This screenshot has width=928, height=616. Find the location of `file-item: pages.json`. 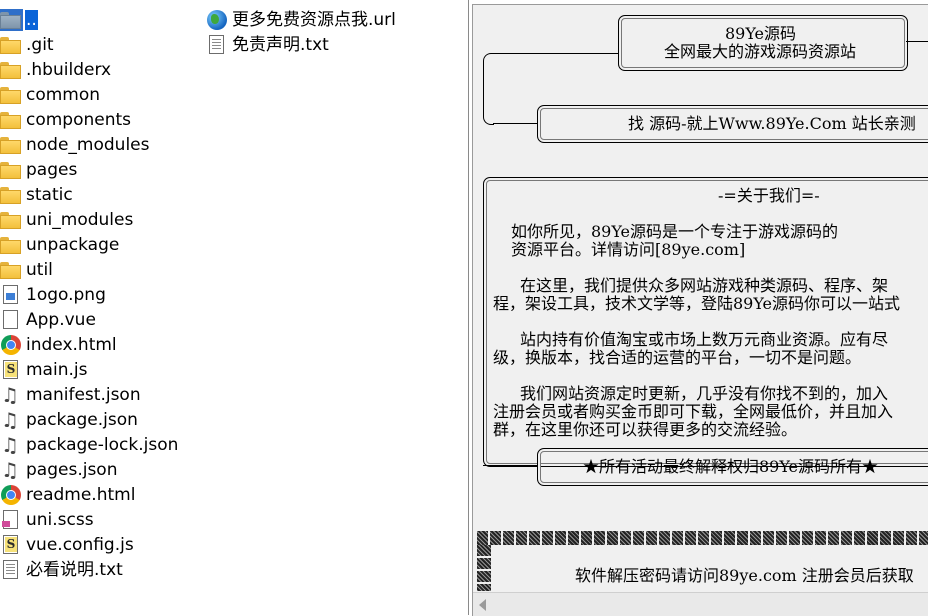

file-item: pages.json is located at coordinates (89, 469).